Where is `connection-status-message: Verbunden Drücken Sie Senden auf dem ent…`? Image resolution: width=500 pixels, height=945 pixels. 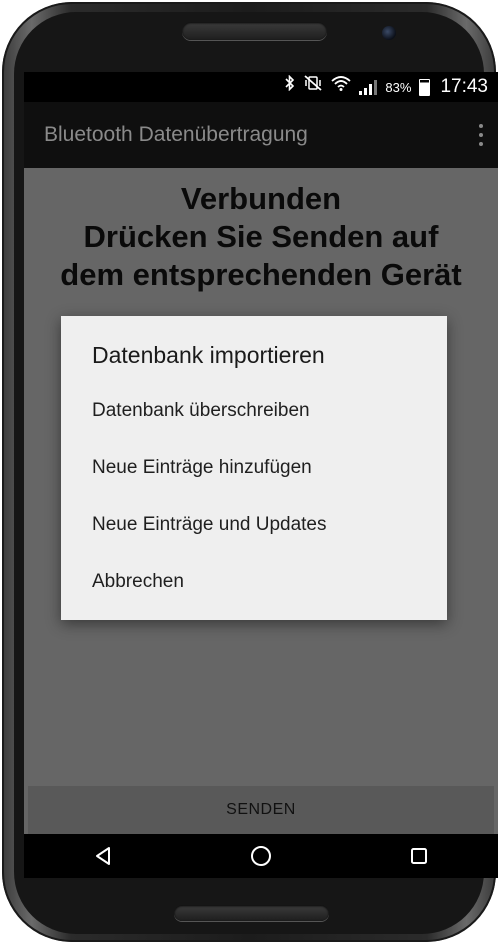
connection-status-message: Verbunden Drücken Sie Senden auf dem ent… is located at coordinates (261, 237).